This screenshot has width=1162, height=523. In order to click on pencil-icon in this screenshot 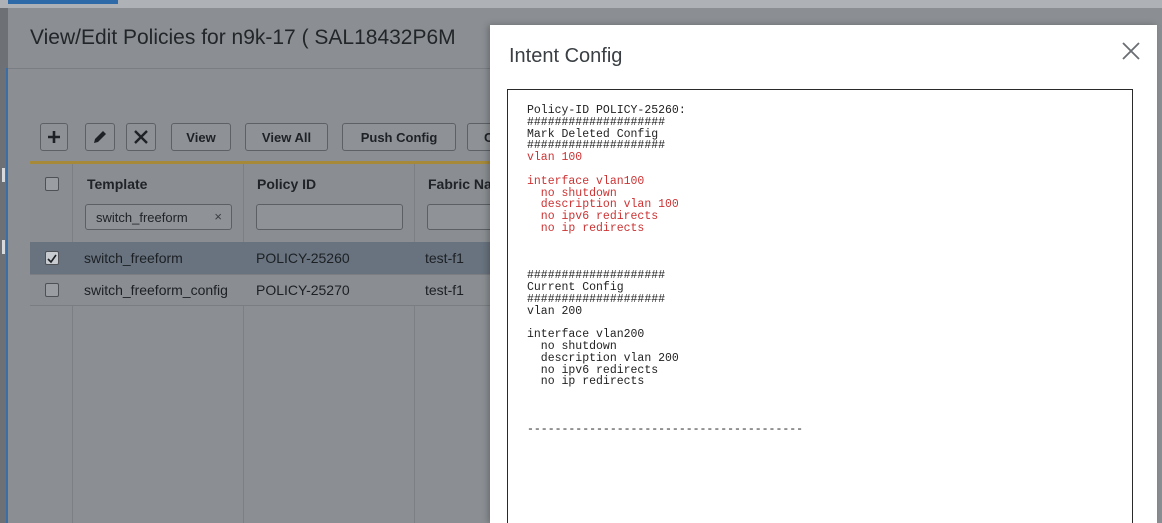, I will do `click(100, 137)`.